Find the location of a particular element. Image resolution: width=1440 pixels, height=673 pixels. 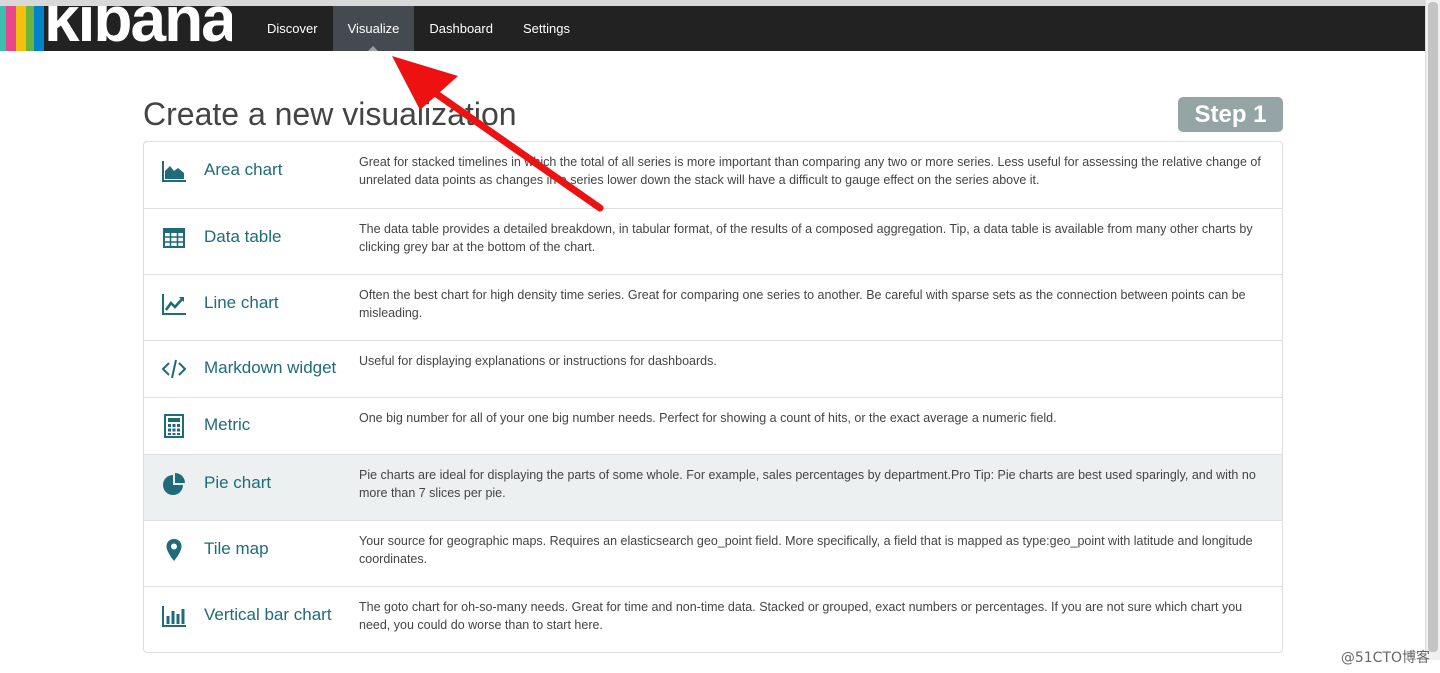

kibana-logo: kibana is located at coordinates (120, 28).